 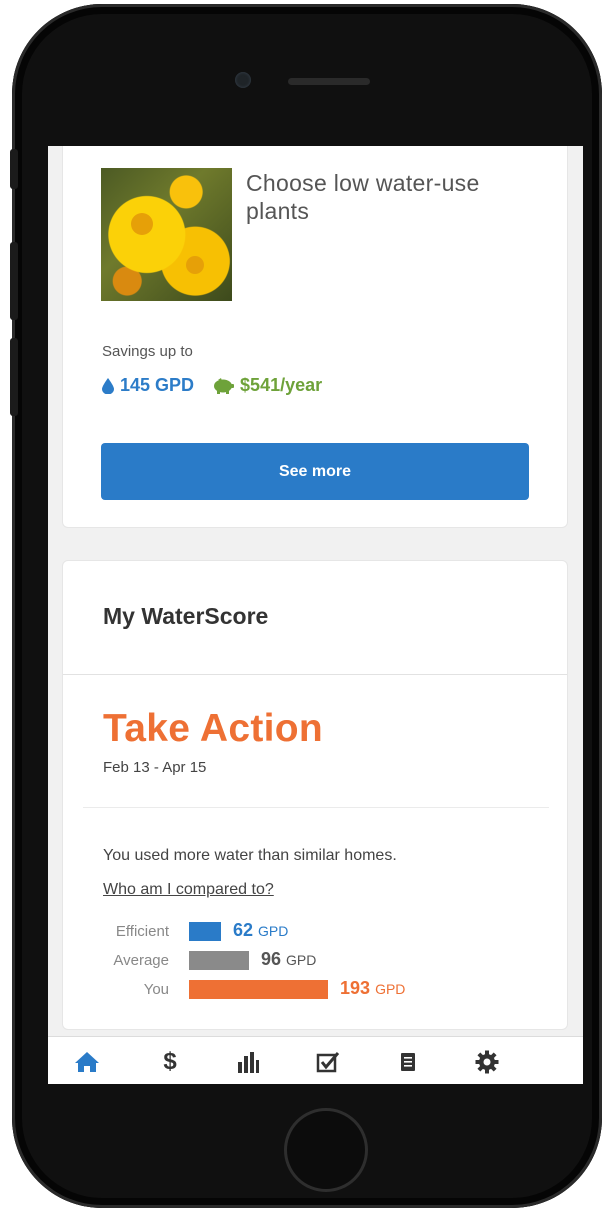 I want to click on settings-icon, so click(x=487, y=1062).